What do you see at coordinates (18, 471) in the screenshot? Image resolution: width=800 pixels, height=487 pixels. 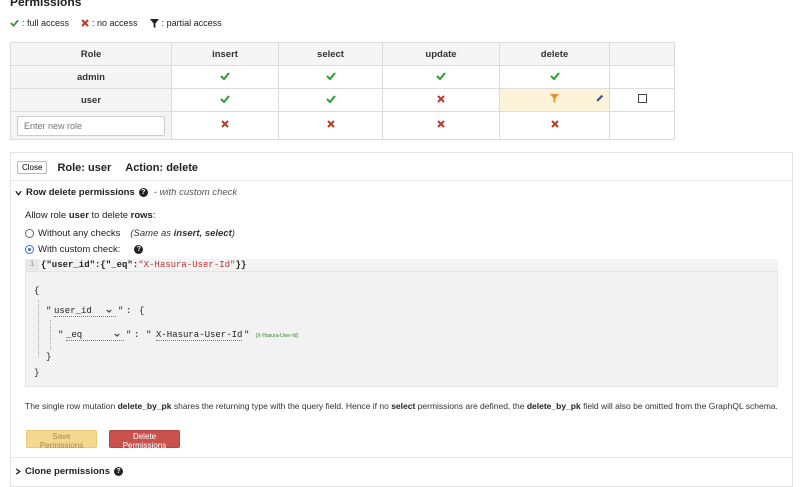 I see `chevron-right-icon` at bounding box center [18, 471].